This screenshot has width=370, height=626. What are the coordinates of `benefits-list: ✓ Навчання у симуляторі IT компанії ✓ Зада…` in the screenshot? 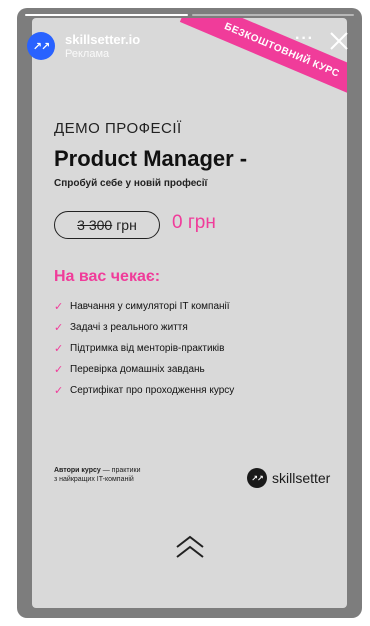 It's located at (144, 348).